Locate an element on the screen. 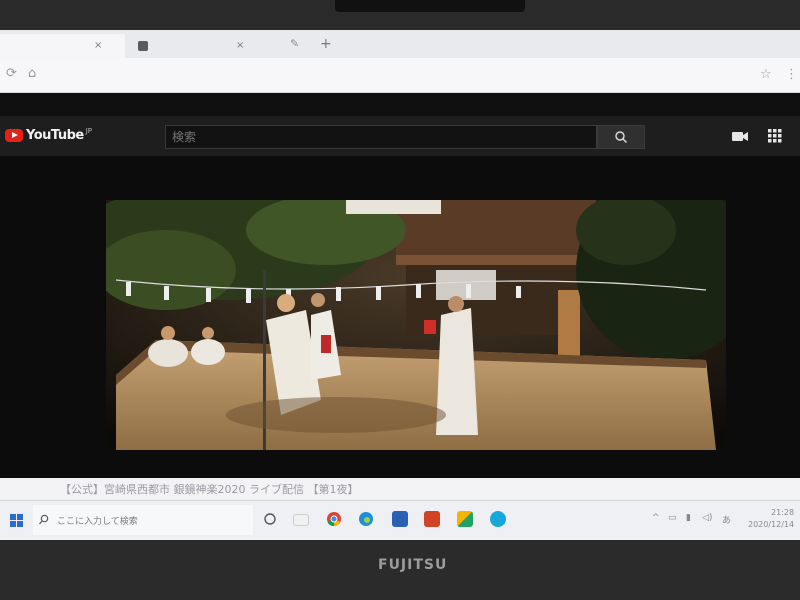 Image resolution: width=800 pixels, height=600 pixels. task-view-icon is located at coordinates (270, 519).